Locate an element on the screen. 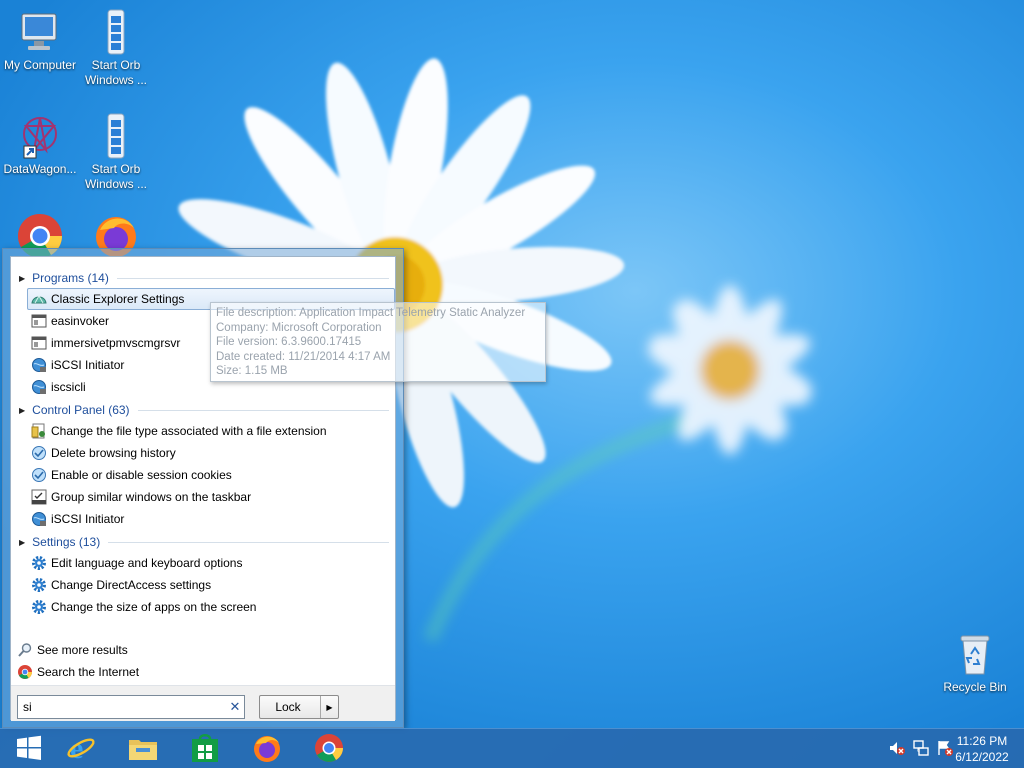  windows-logo-icon is located at coordinates (29, 749).